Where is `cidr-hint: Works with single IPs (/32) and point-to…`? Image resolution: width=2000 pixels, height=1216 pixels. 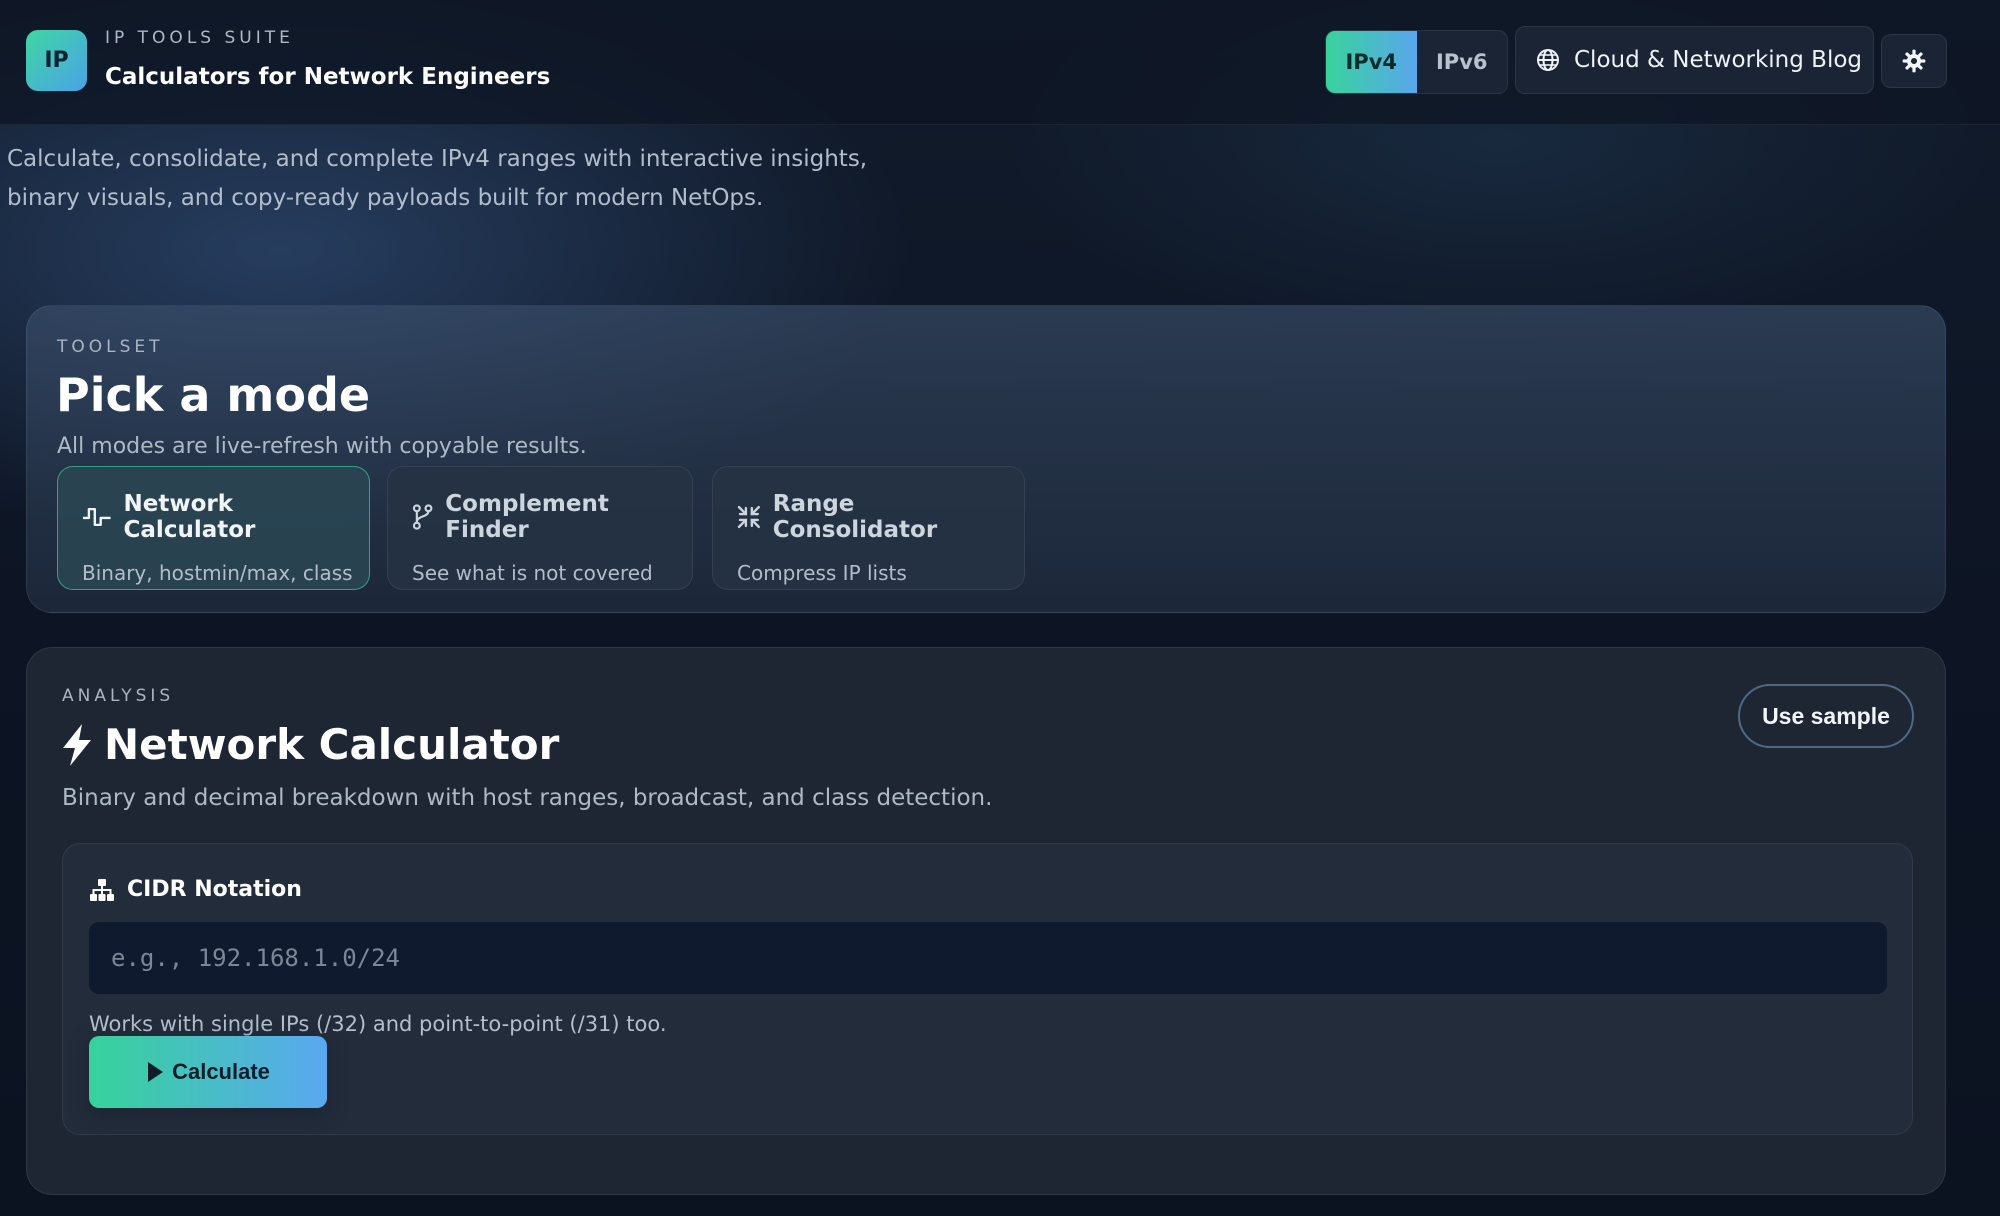 cidr-hint: Works with single IPs (/32) and point-to… is located at coordinates (378, 1024).